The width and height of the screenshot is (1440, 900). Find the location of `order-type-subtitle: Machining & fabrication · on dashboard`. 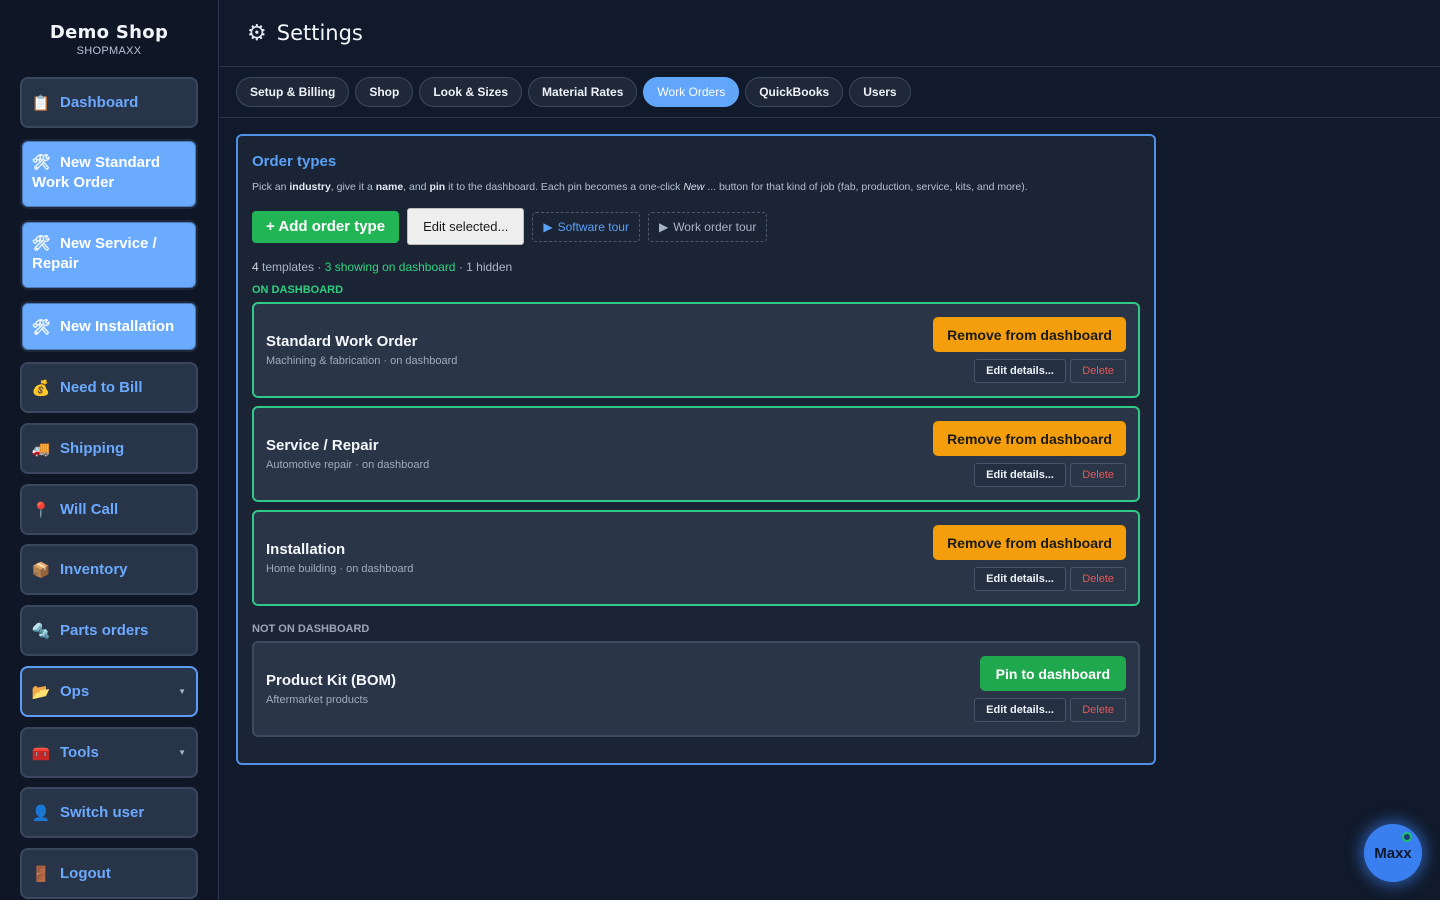

order-type-subtitle: Machining & fabrication · on dashboard is located at coordinates (362, 361).